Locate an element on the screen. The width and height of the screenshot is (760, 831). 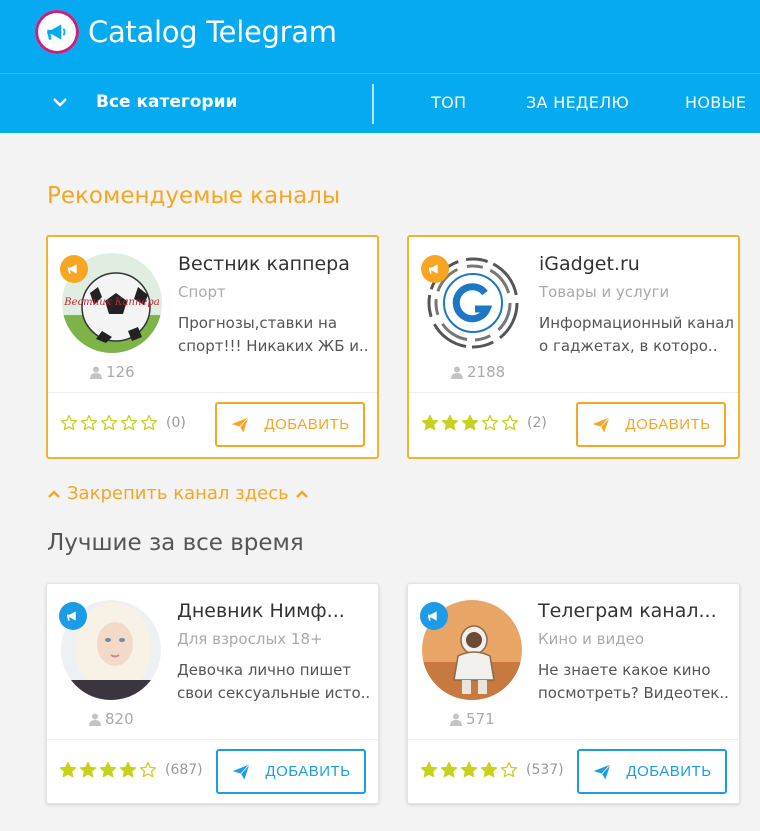
channel-category: Товары и услуги is located at coordinates (604, 292).